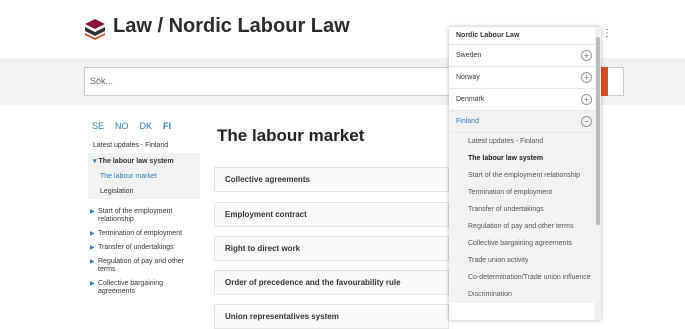 The width and height of the screenshot is (685, 329). Describe the element at coordinates (331, 248) in the screenshot. I see `accordion-right-to-direct-work: Right to direct work` at that location.